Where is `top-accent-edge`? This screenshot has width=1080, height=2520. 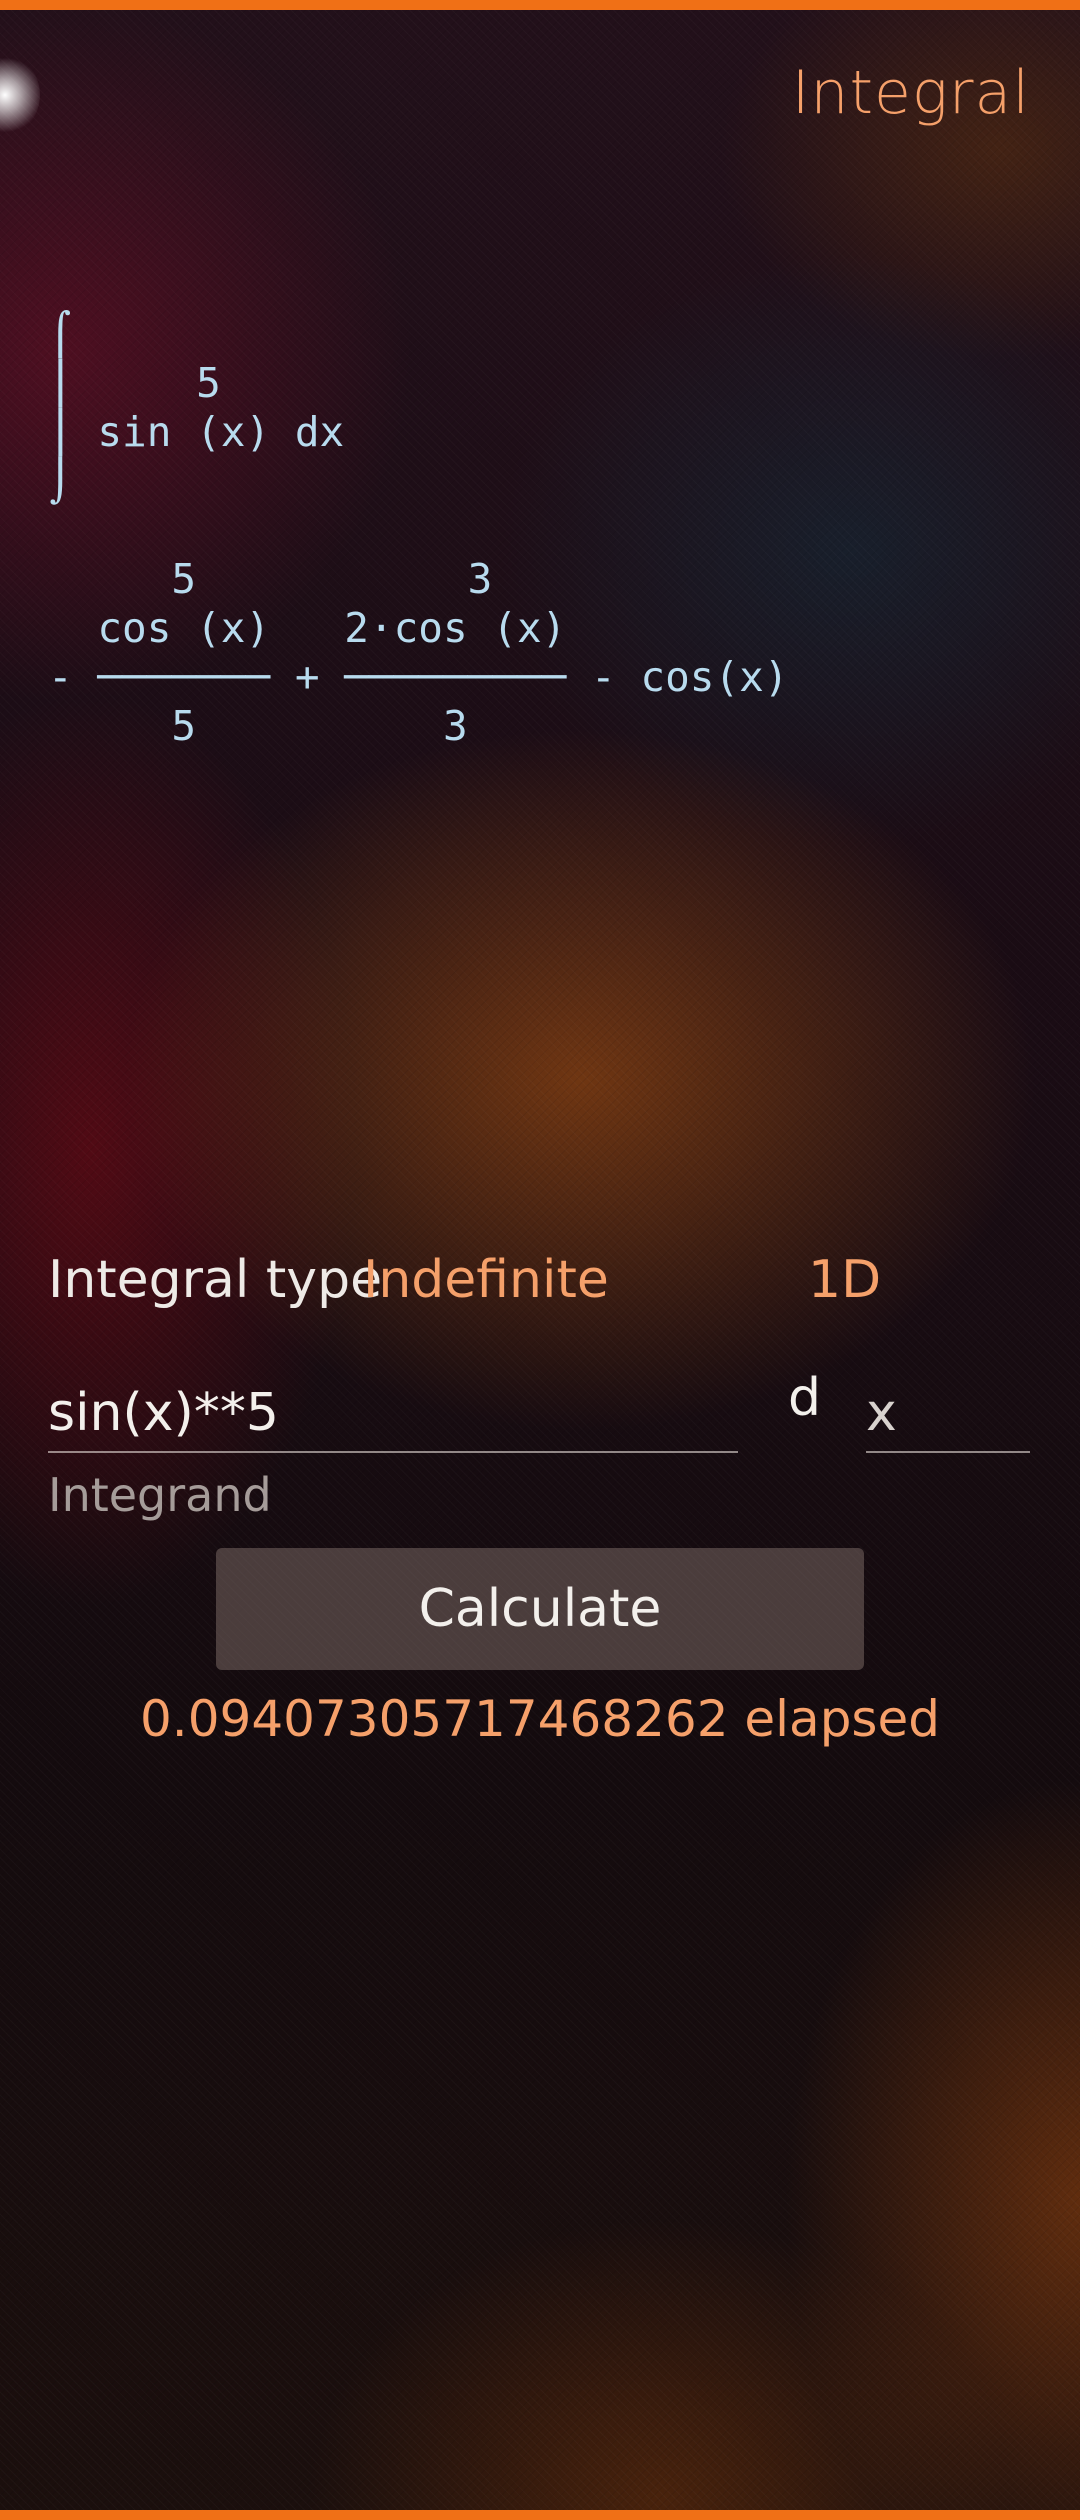 top-accent-edge is located at coordinates (540, 5).